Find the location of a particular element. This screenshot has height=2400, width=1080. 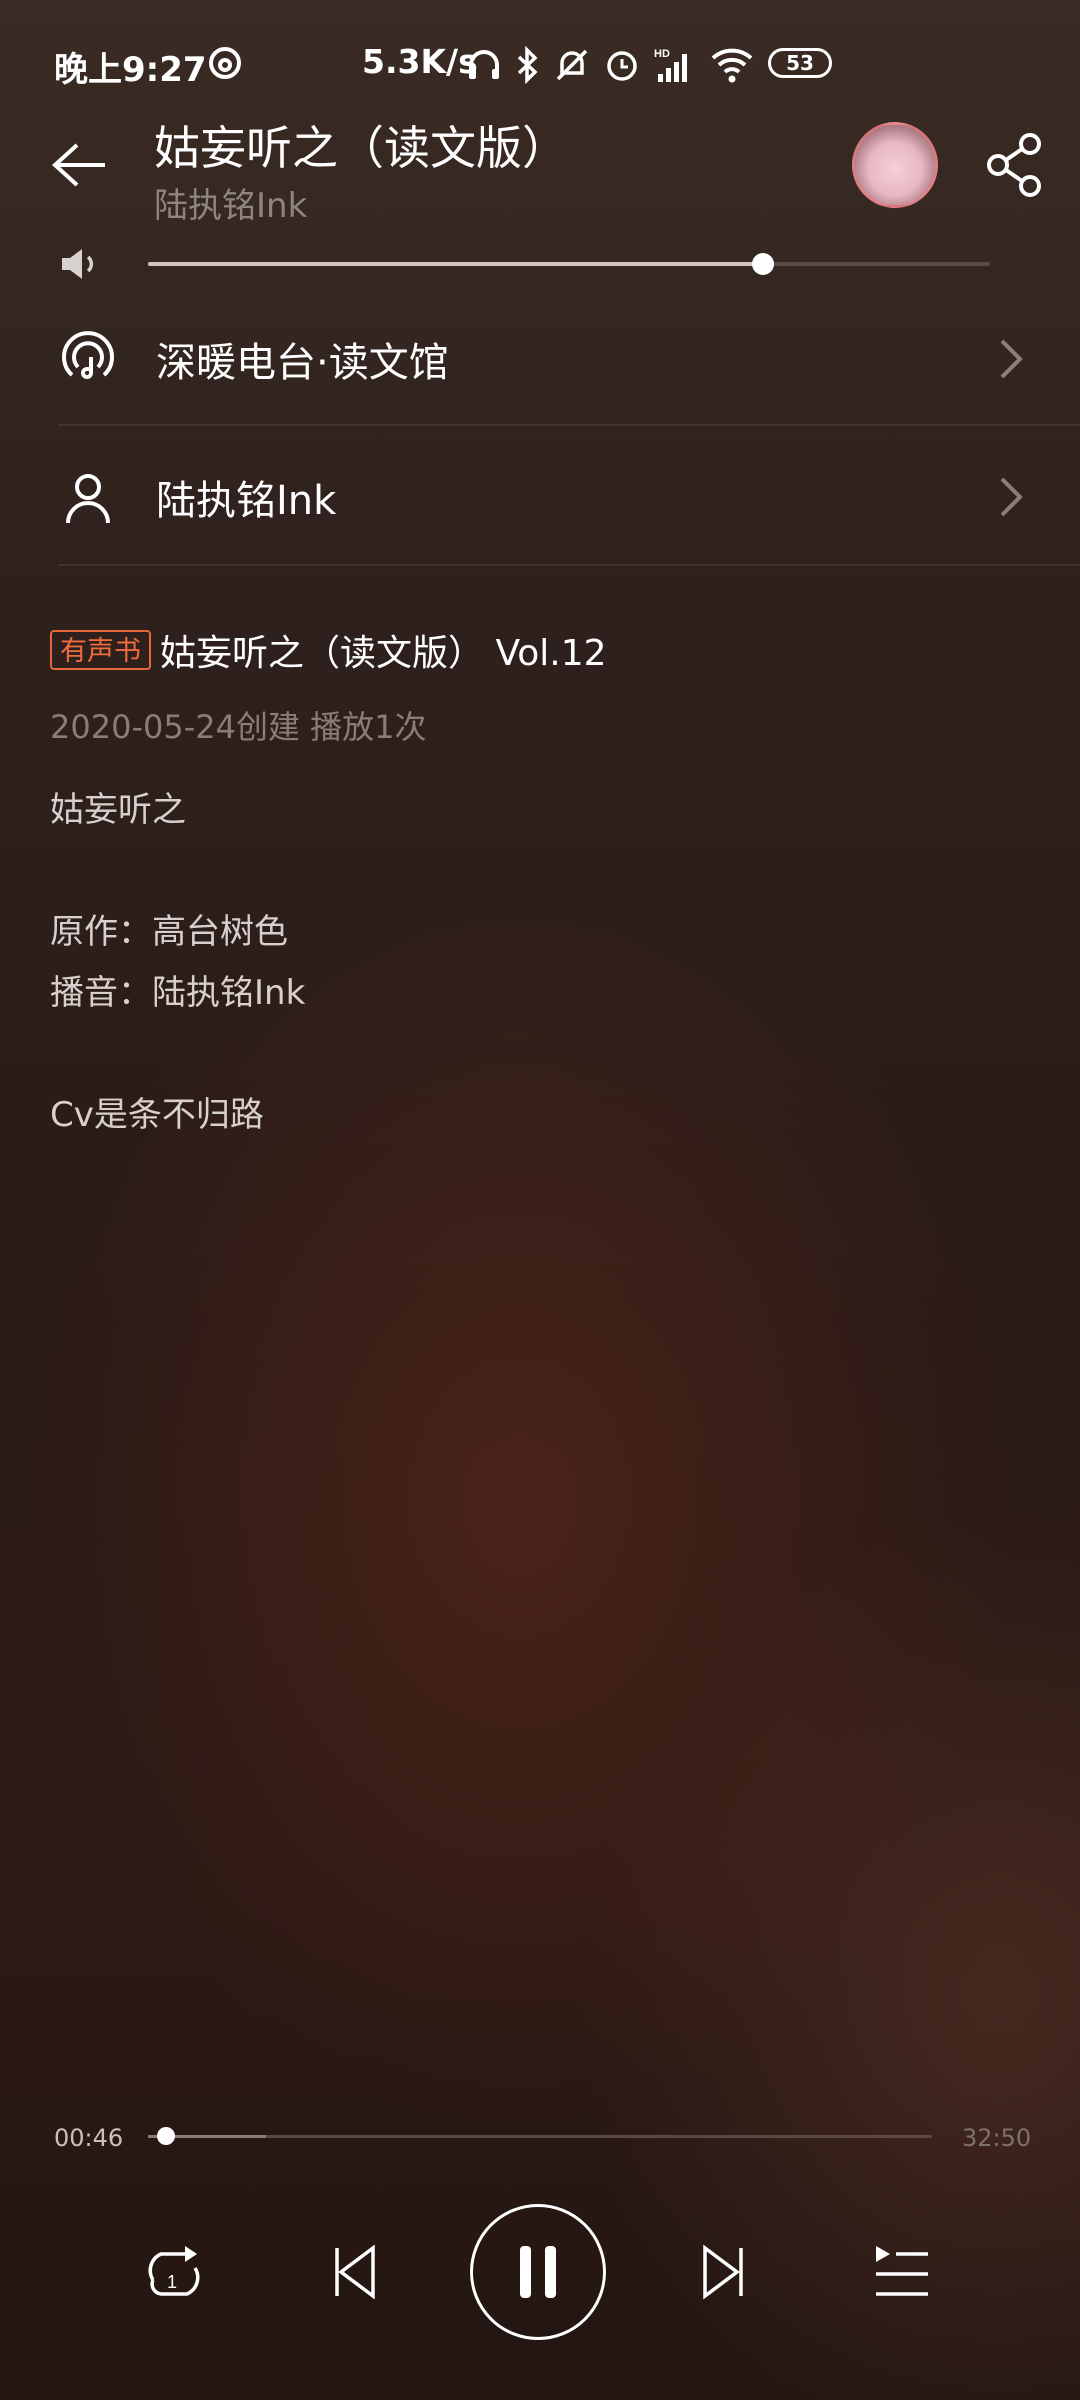

description-line: Cv是条不归路 is located at coordinates (157, 1115).